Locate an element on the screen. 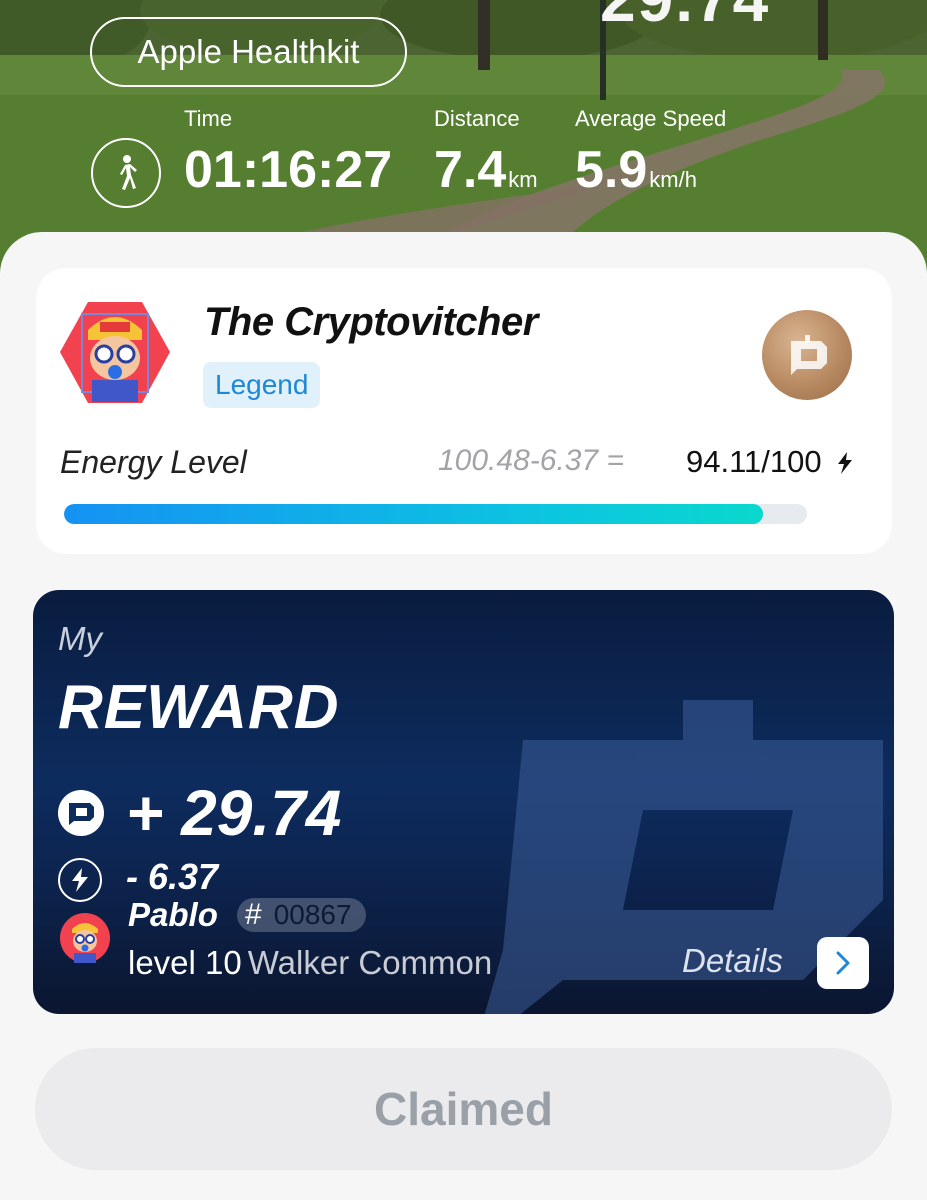 The height and width of the screenshot is (1200, 927). walker-id-badge: # 00867 is located at coordinates (301, 915).